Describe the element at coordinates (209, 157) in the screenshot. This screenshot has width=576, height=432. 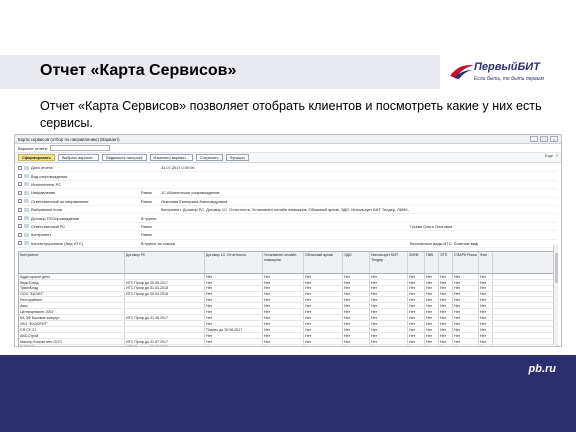
I see `save-button: Сохранить` at that location.